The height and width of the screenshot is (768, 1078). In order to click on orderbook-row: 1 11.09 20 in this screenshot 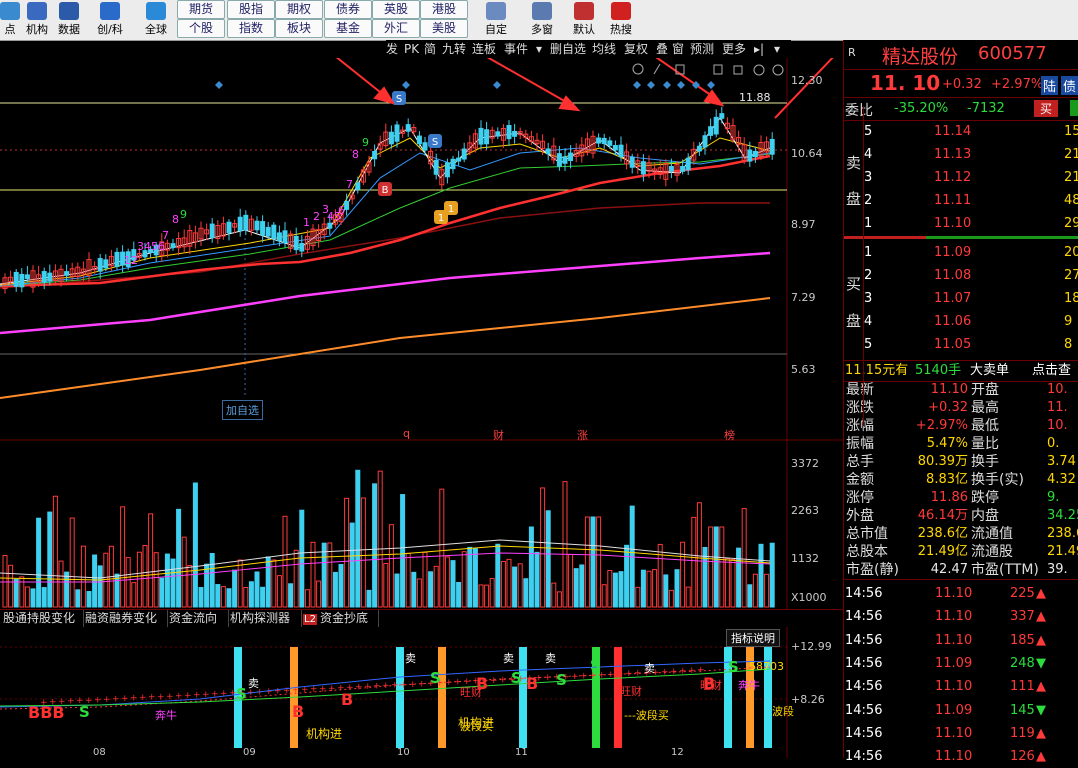, I will do `click(961, 253)`.